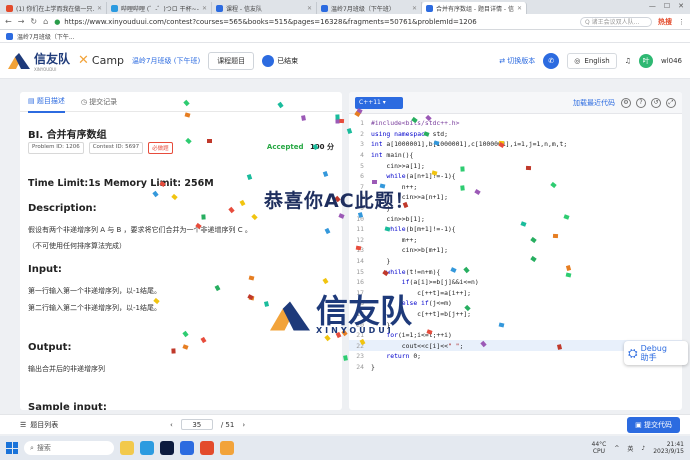 Image resolution: width=690 pixels, height=460 pixels. I want to click on reset-icon: ↺, so click(656, 102).